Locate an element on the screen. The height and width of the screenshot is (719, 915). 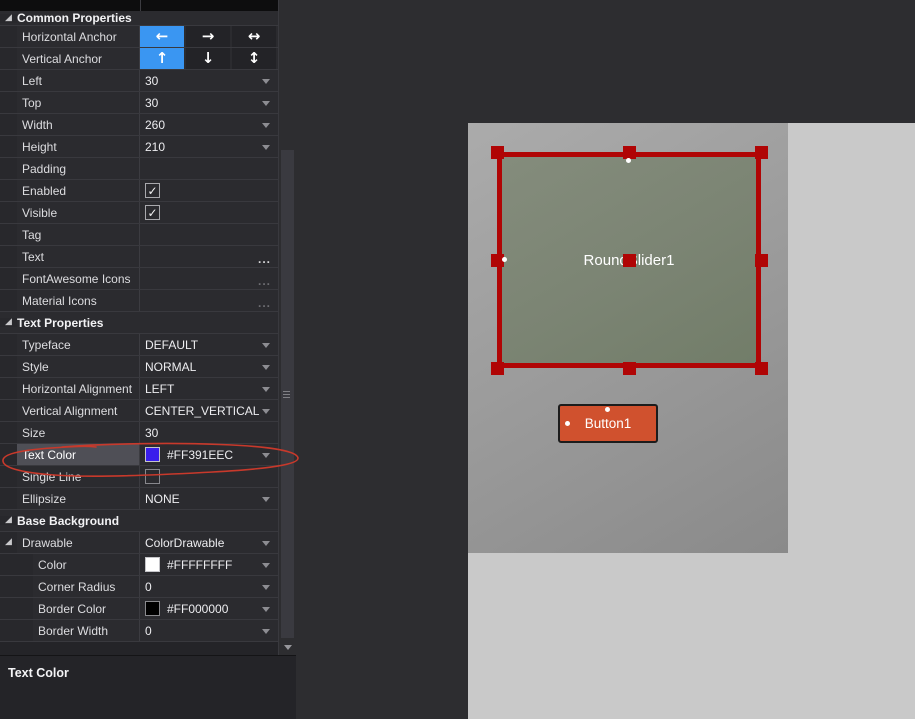
property-row-border-width: Border Width 0 is located at coordinates (139, 630).